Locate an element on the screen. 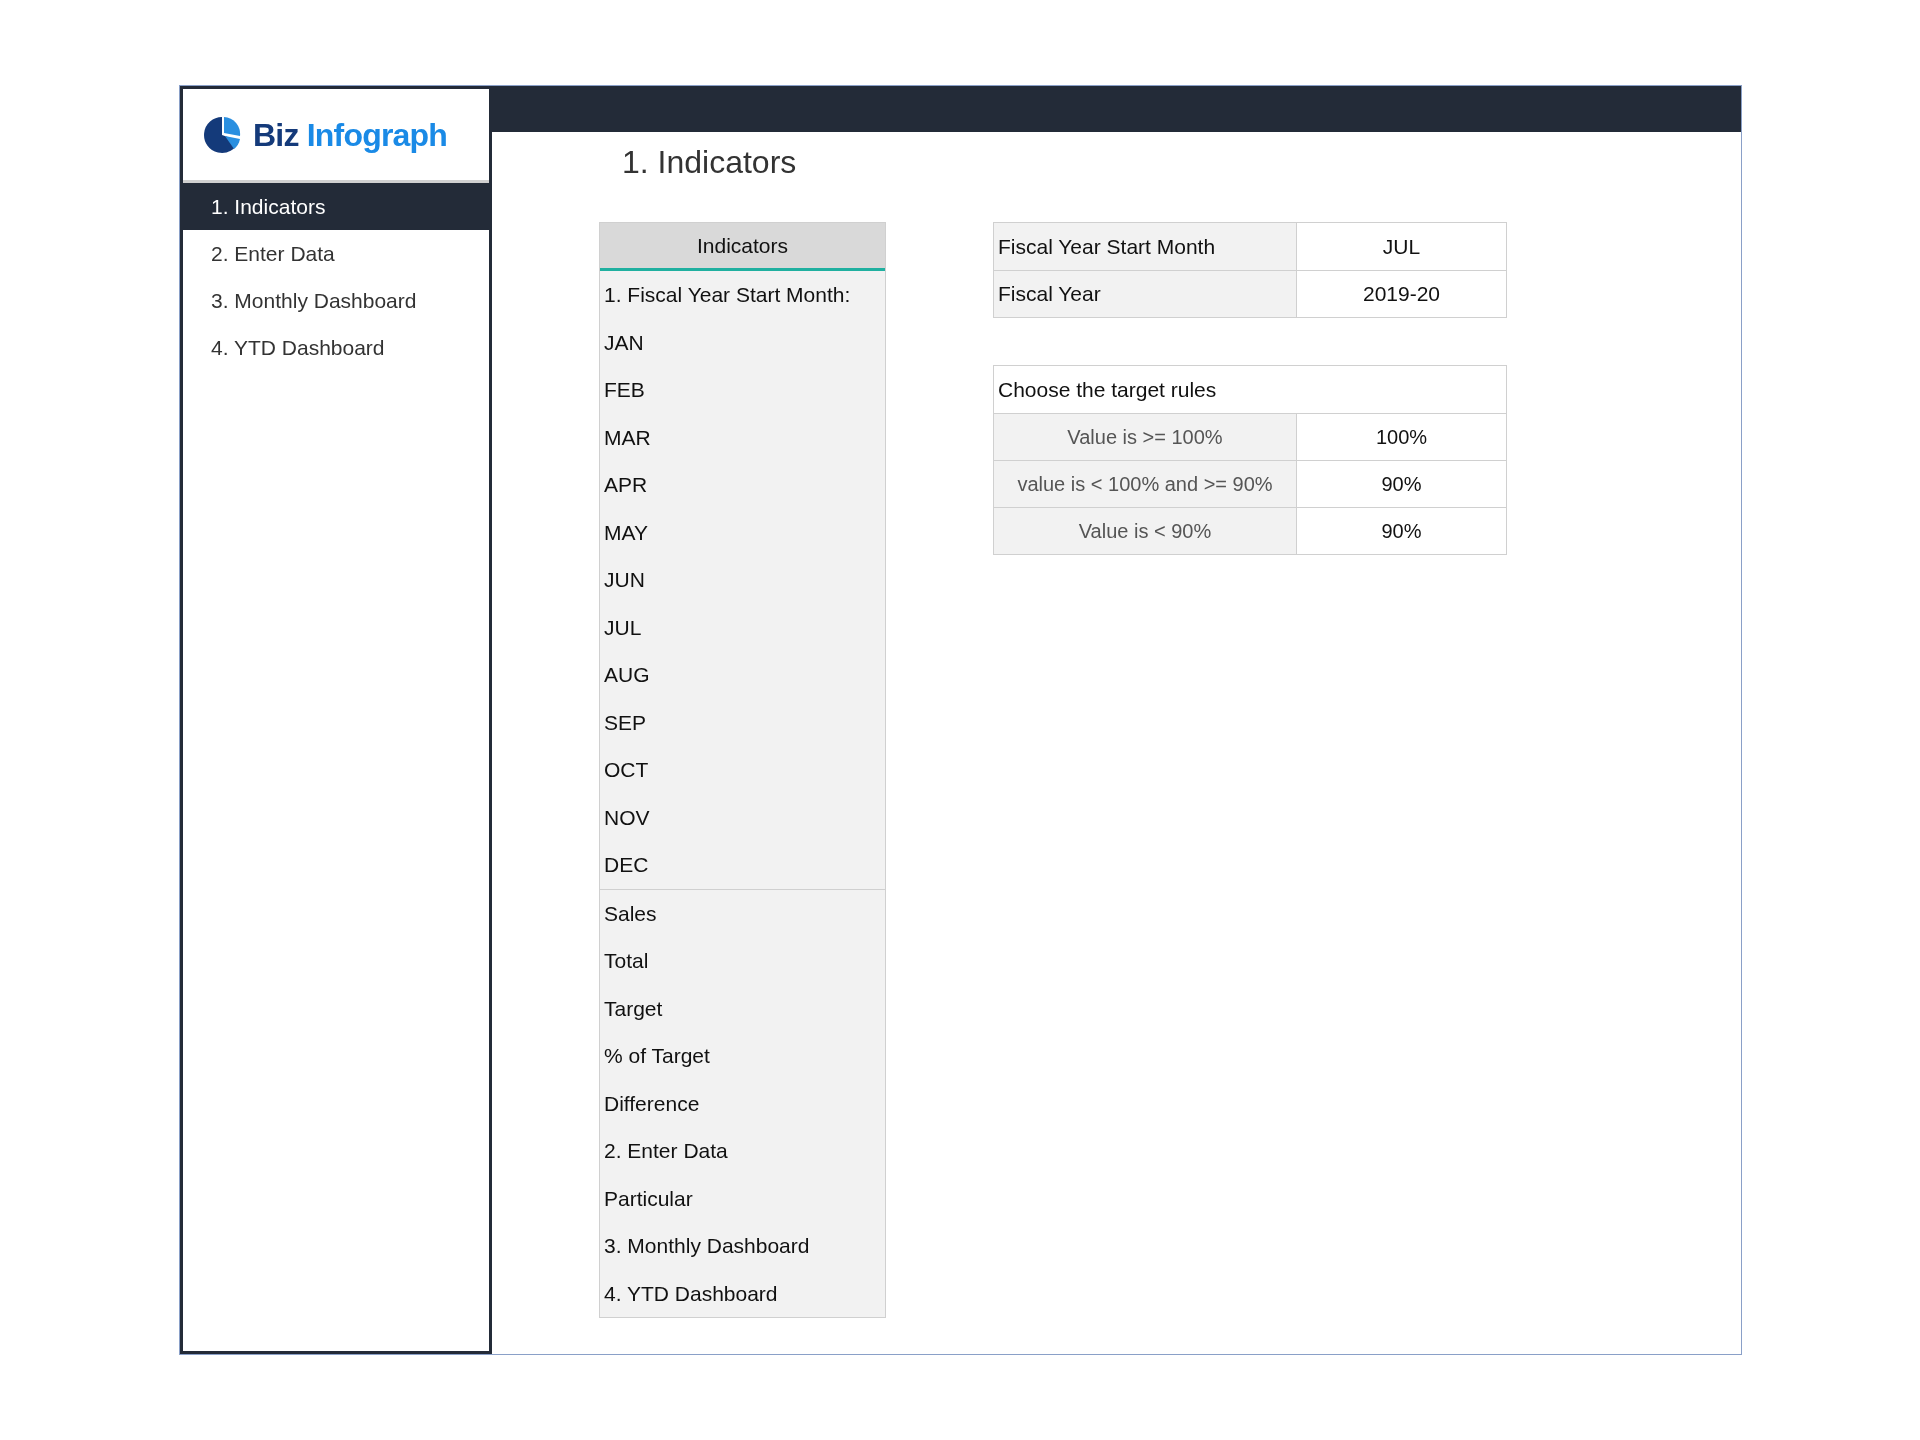  table-cell-text: OCT is located at coordinates (626, 770).